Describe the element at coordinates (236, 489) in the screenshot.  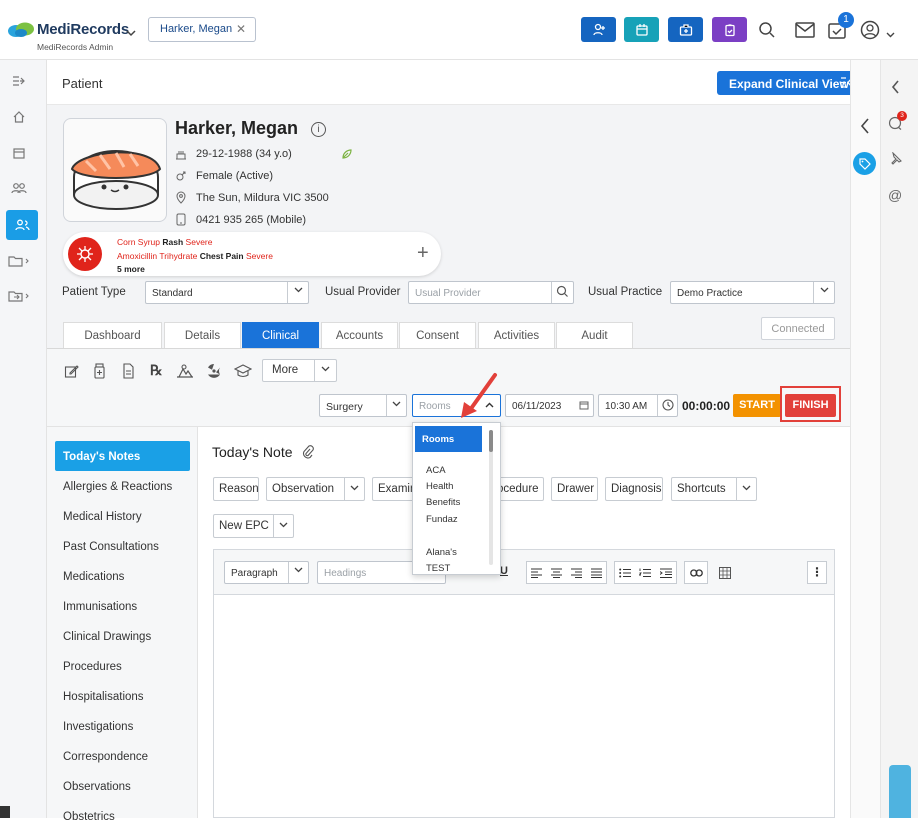
I see `chip-reason: Reason` at that location.